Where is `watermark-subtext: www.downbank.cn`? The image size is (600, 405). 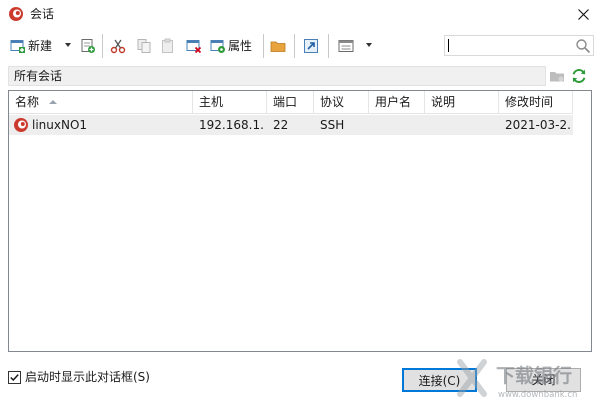 watermark-subtext: www.downbank.cn is located at coordinates (537, 395).